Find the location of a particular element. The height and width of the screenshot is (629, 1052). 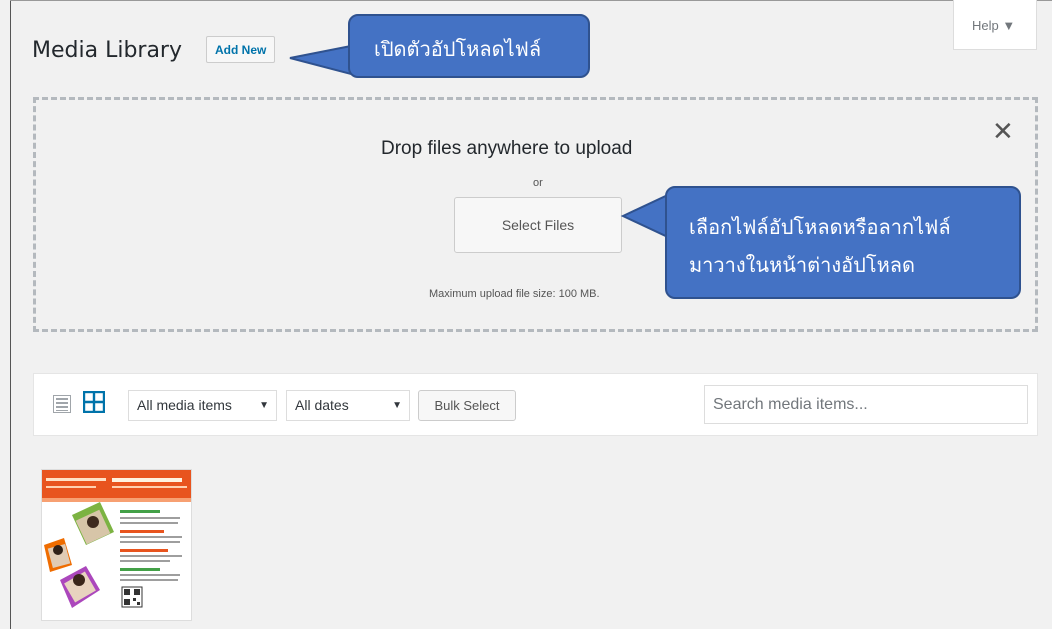

or-text: or is located at coordinates (538, 183).